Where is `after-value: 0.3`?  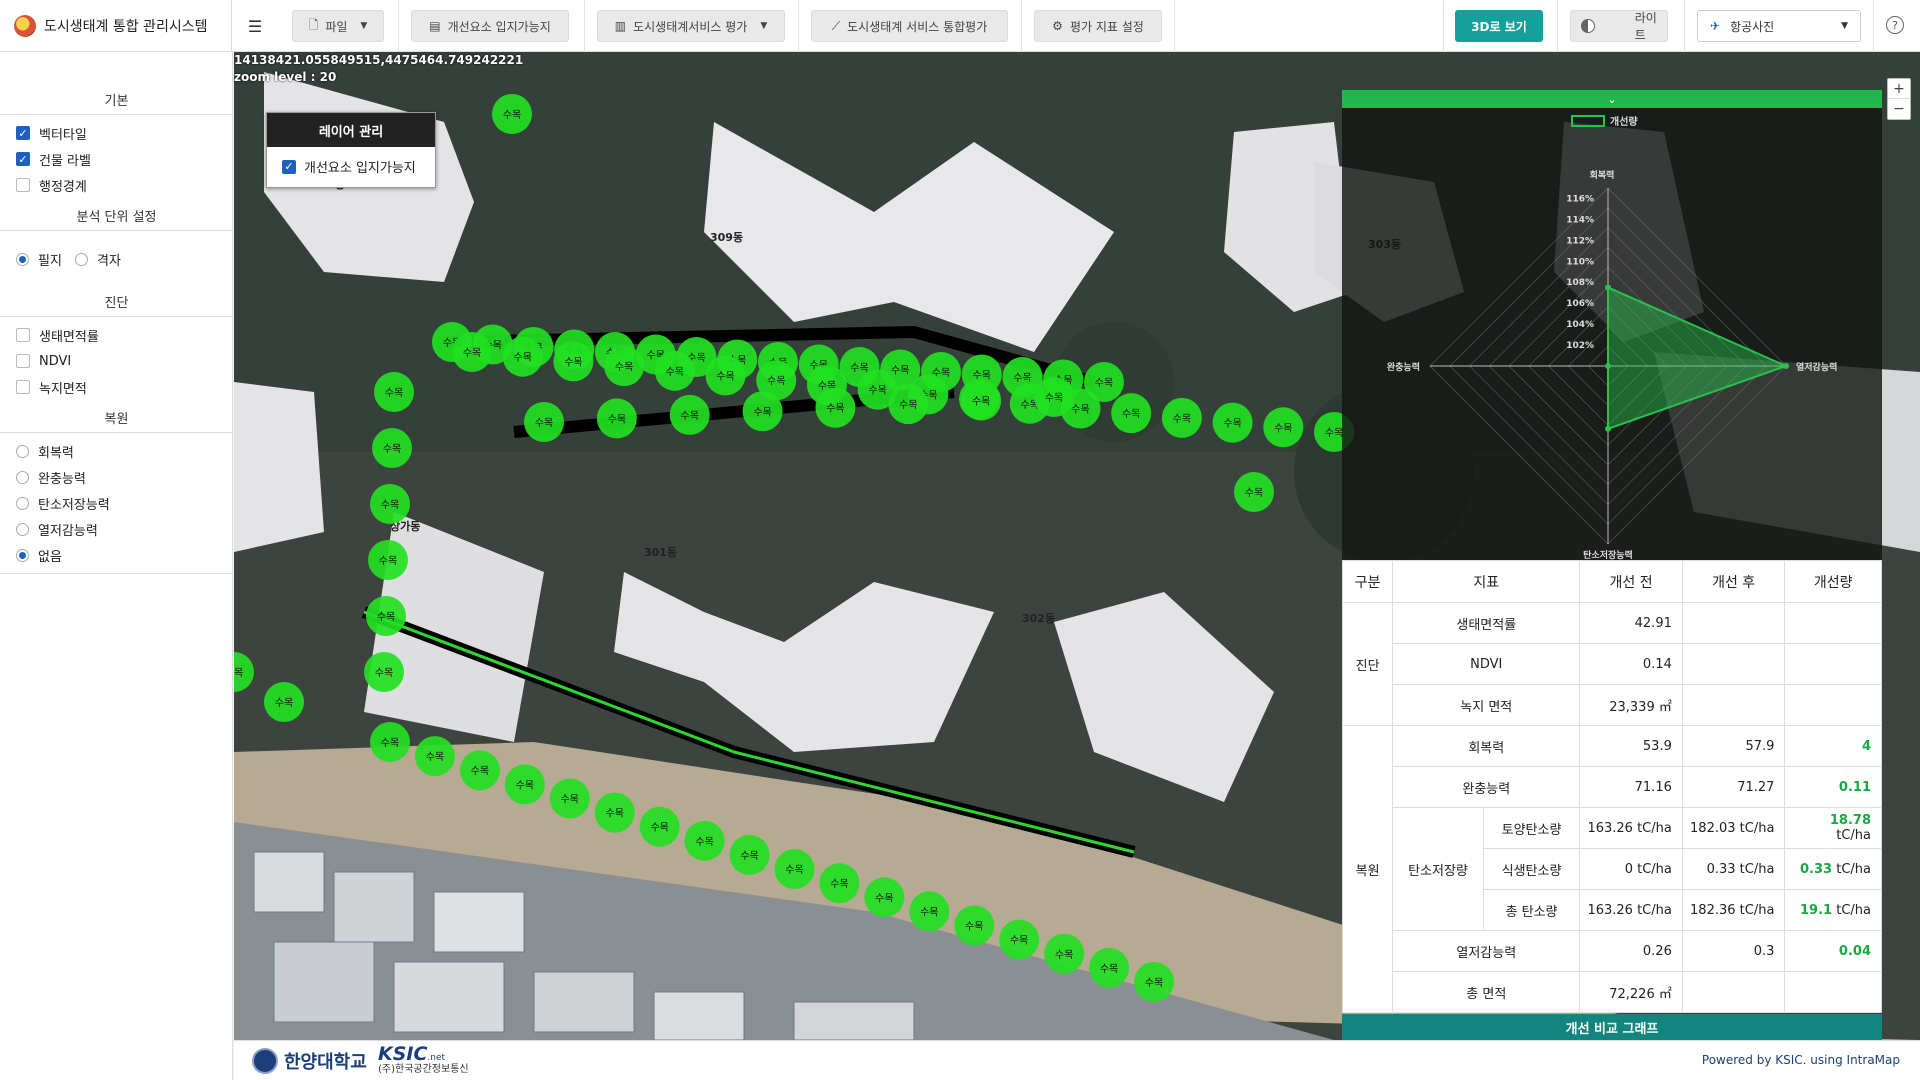
after-value: 0.3 is located at coordinates (1733, 951).